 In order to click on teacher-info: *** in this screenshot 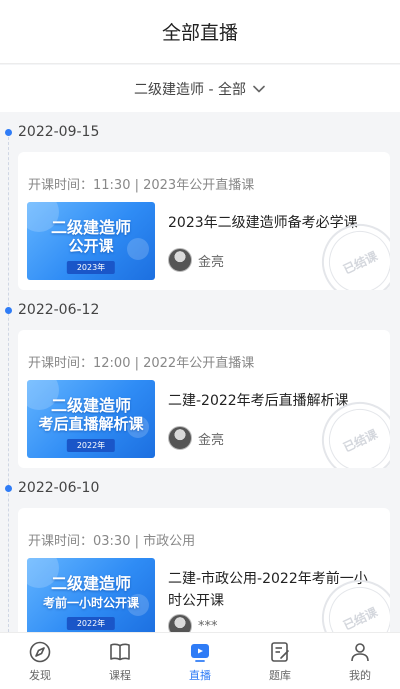, I will do `click(193, 623)`.